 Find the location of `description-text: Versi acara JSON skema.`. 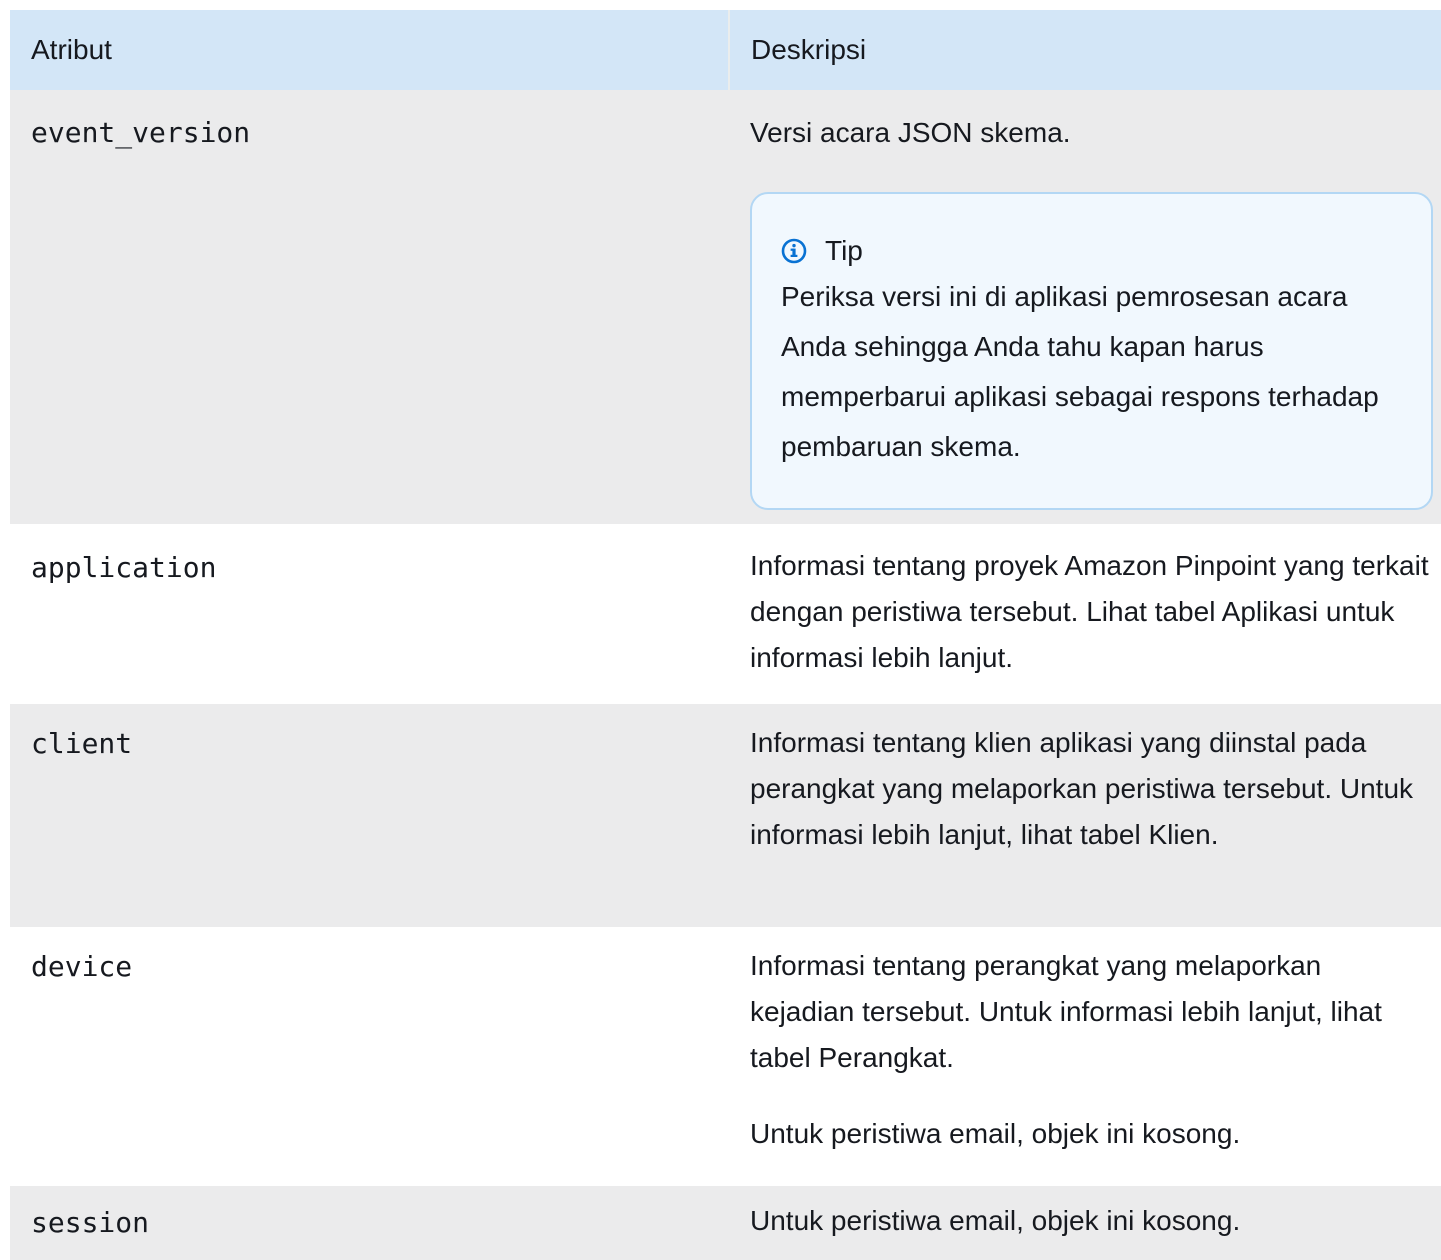

description-text: Versi acara JSON skema. is located at coordinates (910, 132).